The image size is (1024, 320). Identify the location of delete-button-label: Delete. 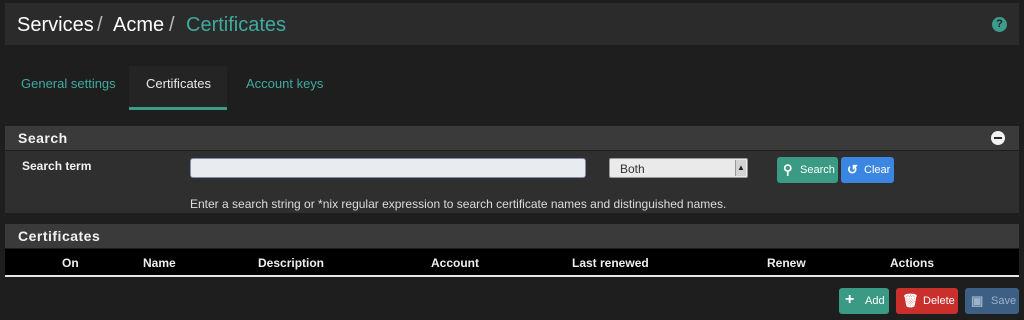
(939, 301).